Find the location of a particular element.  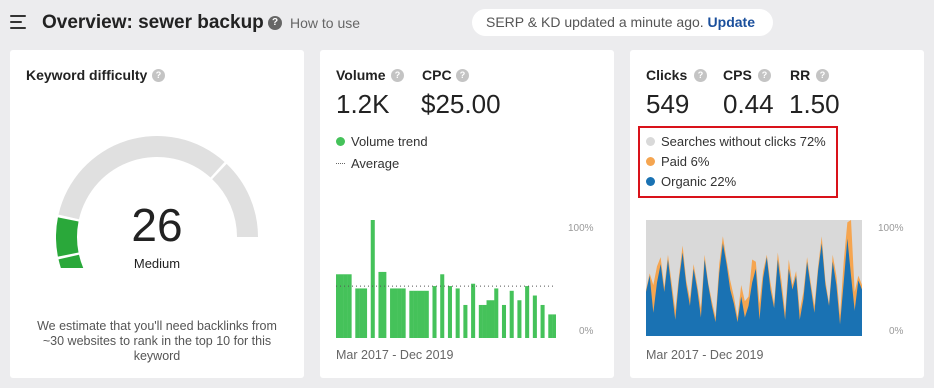

hamburger-menu-icon is located at coordinates (19, 22).